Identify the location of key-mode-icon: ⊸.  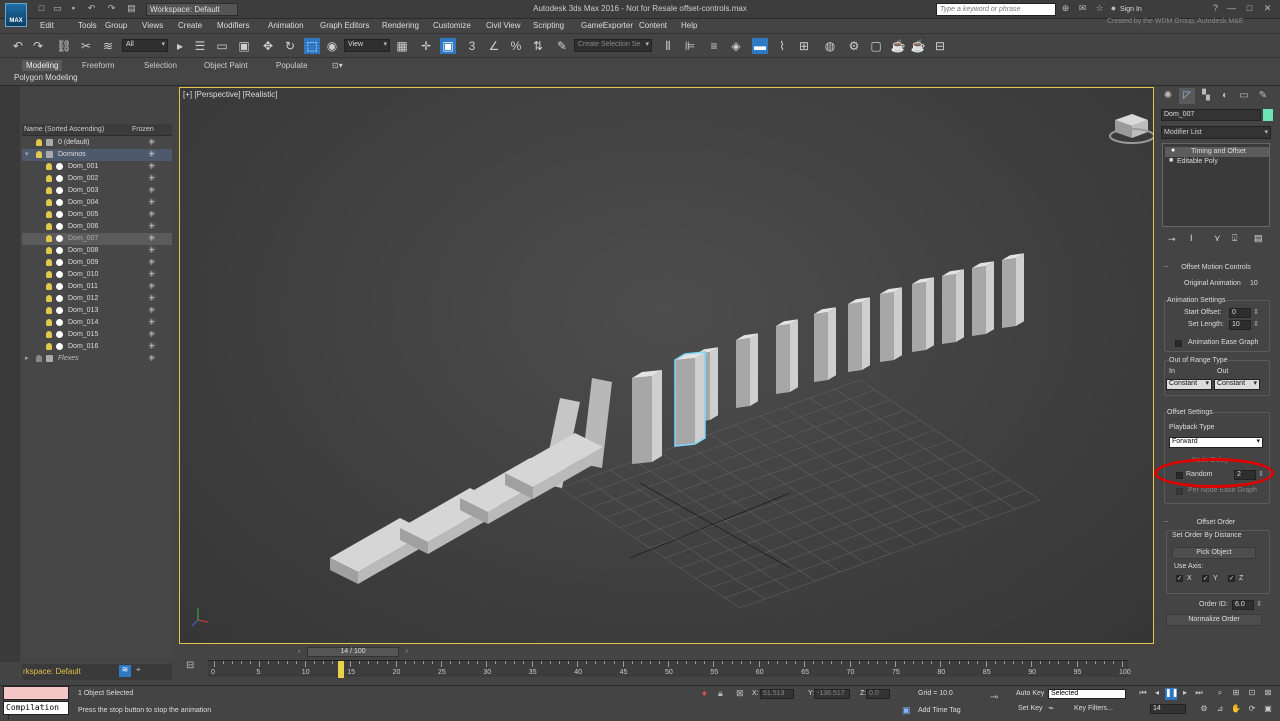
(994, 697).